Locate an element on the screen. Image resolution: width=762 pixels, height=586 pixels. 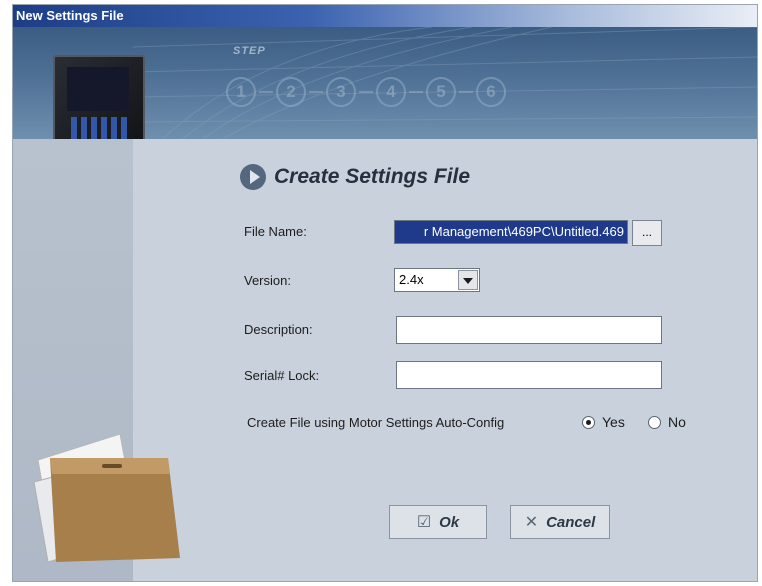
step-4: 4 is located at coordinates (391, 92).